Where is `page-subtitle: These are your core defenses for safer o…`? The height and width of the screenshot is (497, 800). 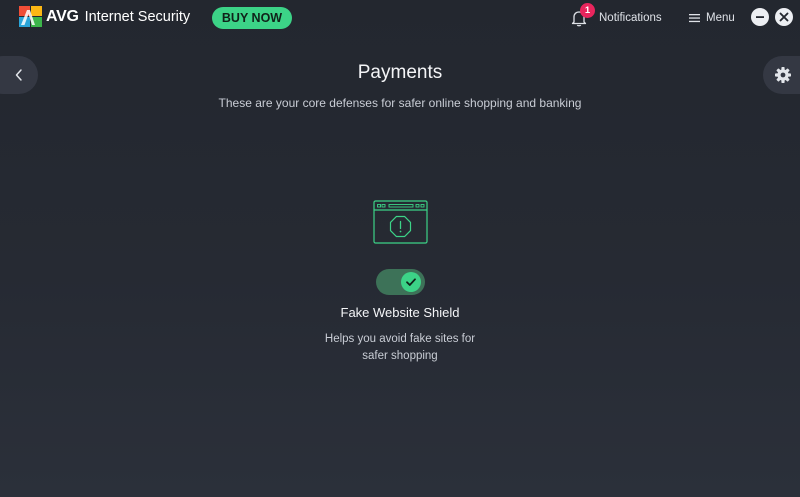 page-subtitle: These are your core defenses for safer o… is located at coordinates (400, 103).